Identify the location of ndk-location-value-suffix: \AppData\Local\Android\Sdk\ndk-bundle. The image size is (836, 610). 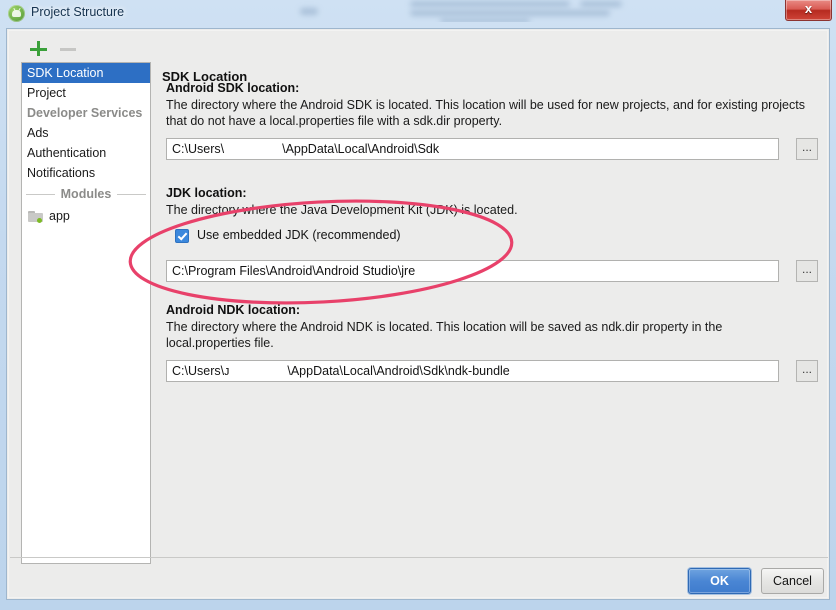
(398, 371).